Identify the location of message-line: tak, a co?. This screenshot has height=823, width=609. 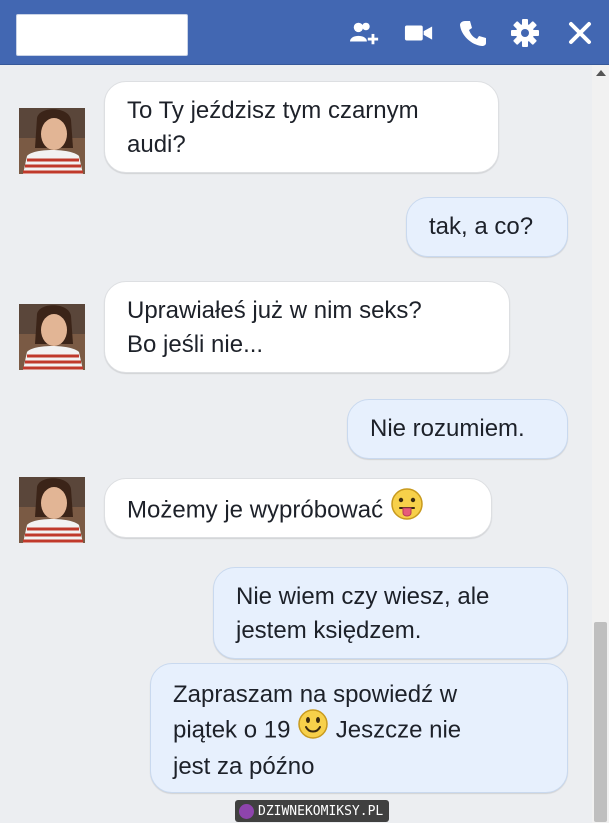
(481, 226).